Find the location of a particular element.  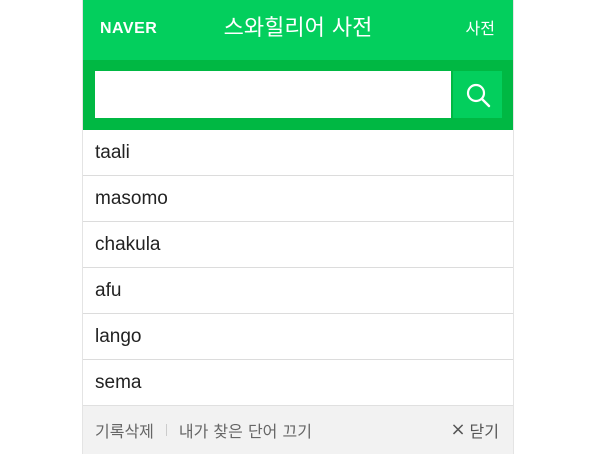

search-bar is located at coordinates (298, 95).